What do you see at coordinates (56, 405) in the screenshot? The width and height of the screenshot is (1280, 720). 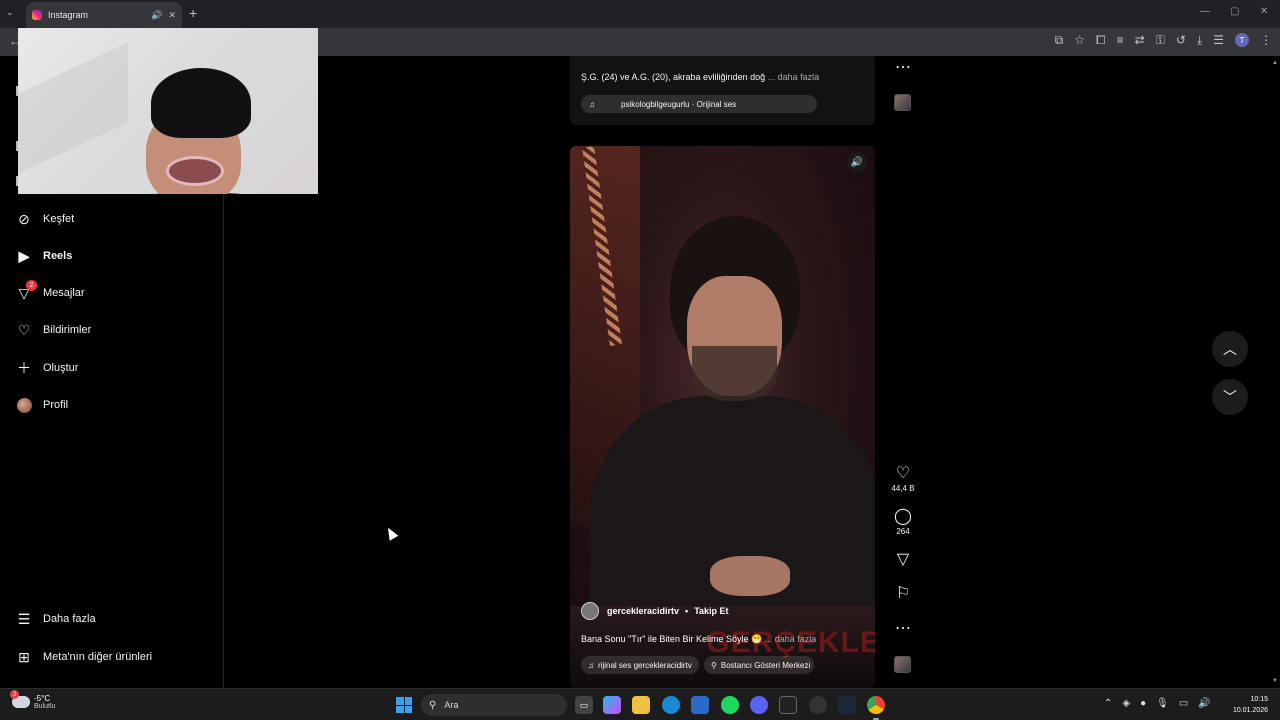 I see `sidebar-item-label: Profil` at bounding box center [56, 405].